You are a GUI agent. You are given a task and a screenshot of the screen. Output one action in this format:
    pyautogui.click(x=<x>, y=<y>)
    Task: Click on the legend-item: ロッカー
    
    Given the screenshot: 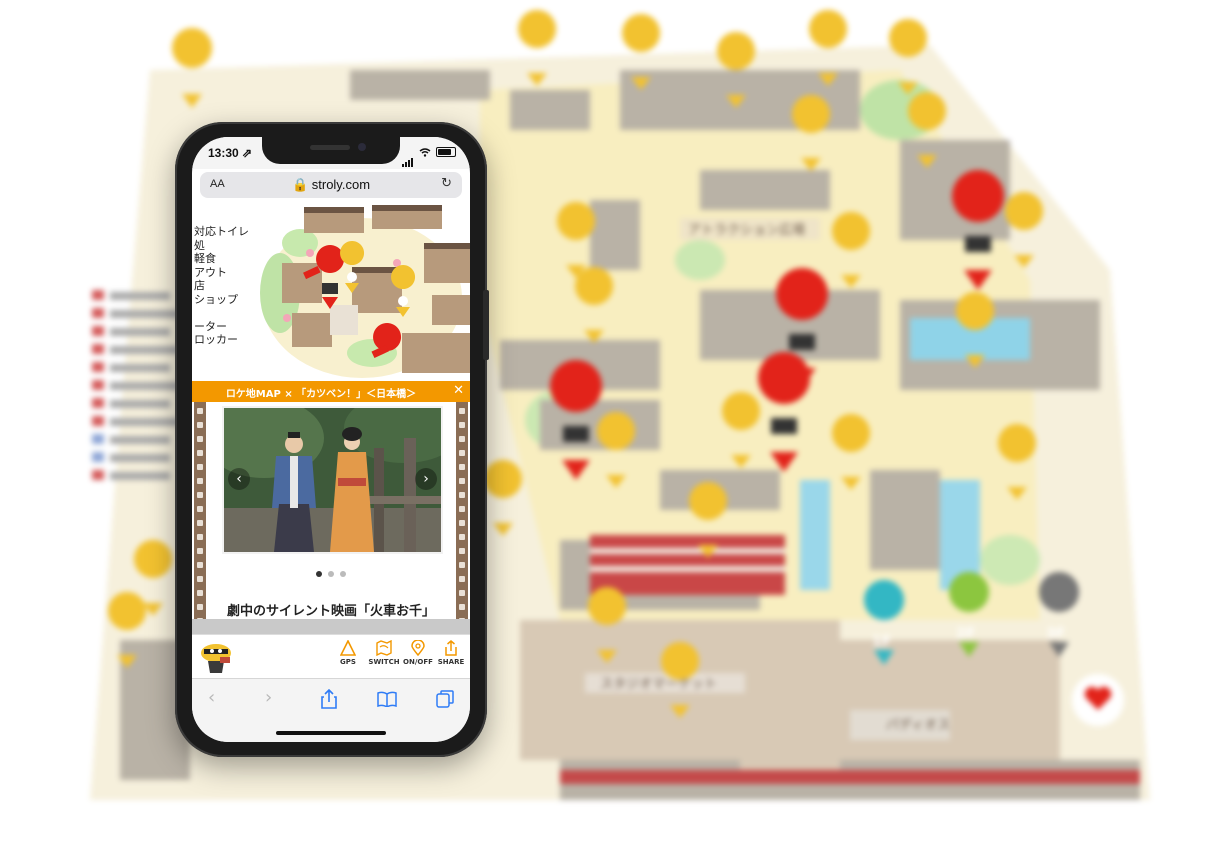 What is the action you would take?
    pyautogui.click(x=216, y=339)
    